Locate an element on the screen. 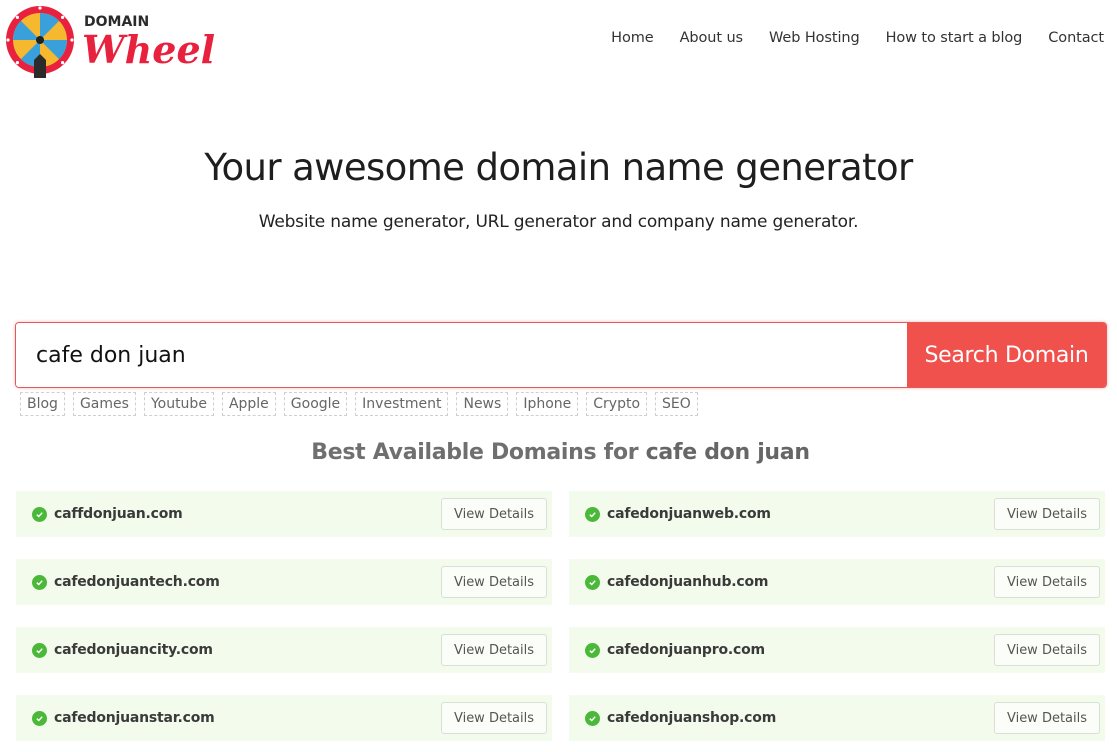 This screenshot has height=752, width=1117. domain-name: cafedonjuanweb.com is located at coordinates (689, 514).